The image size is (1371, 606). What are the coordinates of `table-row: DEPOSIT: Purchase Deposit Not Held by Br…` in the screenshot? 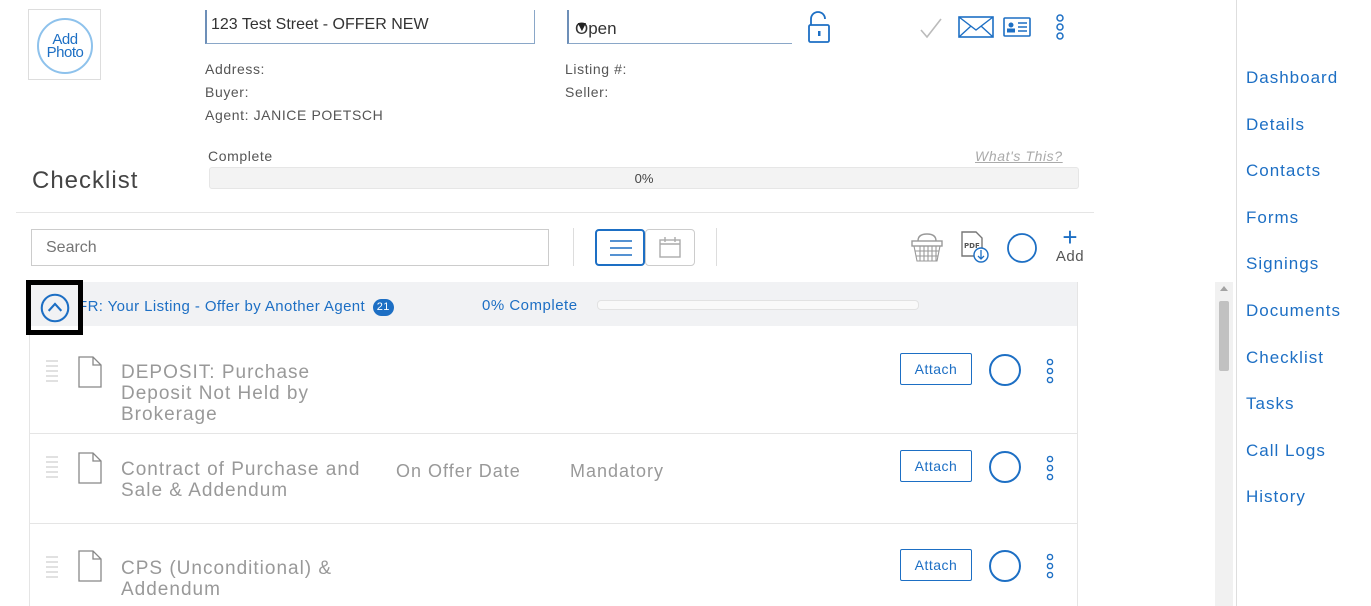 It's located at (553, 380).